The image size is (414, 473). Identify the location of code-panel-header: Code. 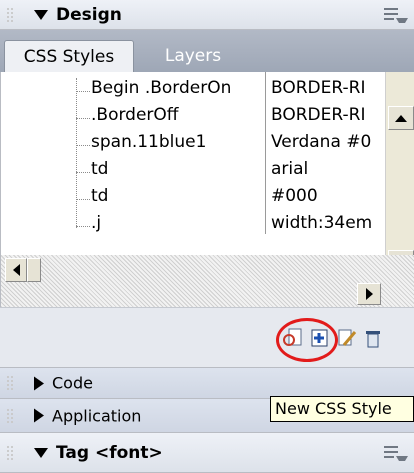
(207, 382).